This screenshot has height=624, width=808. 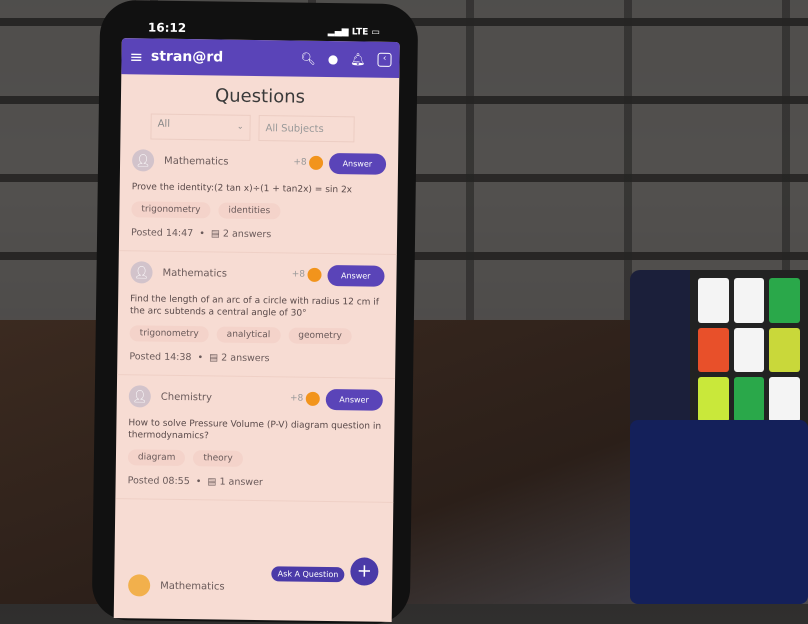 I want to click on ask-question-button: Ask A Question, so click(x=308, y=574).